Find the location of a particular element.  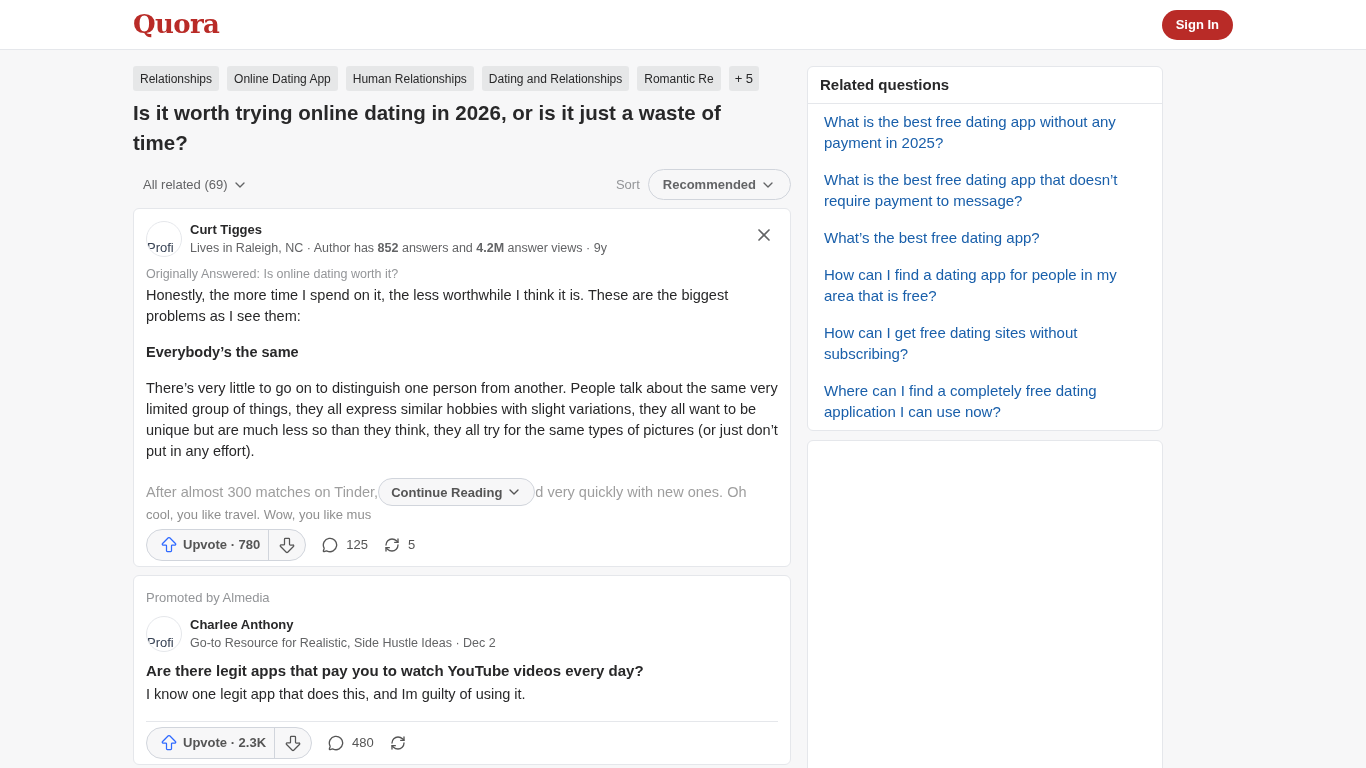

author-name: Charlee Anthony is located at coordinates (484, 624).